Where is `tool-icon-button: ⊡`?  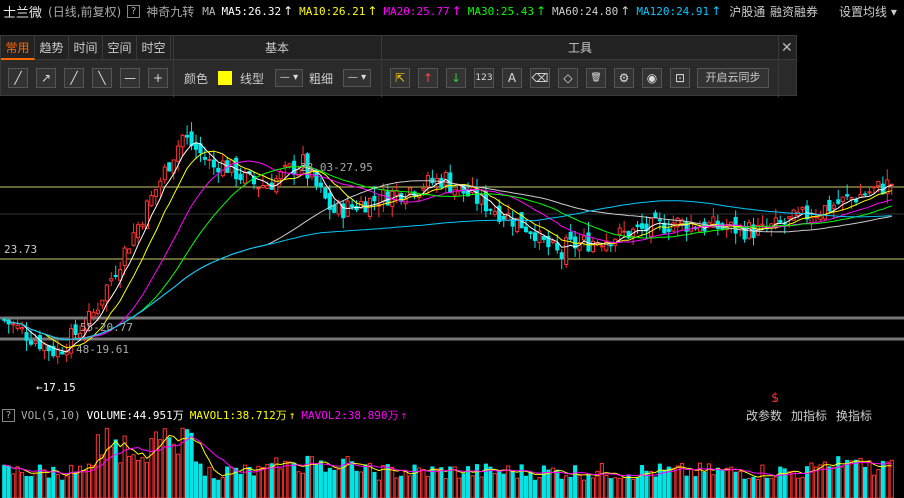 tool-icon-button: ⊡ is located at coordinates (680, 78).